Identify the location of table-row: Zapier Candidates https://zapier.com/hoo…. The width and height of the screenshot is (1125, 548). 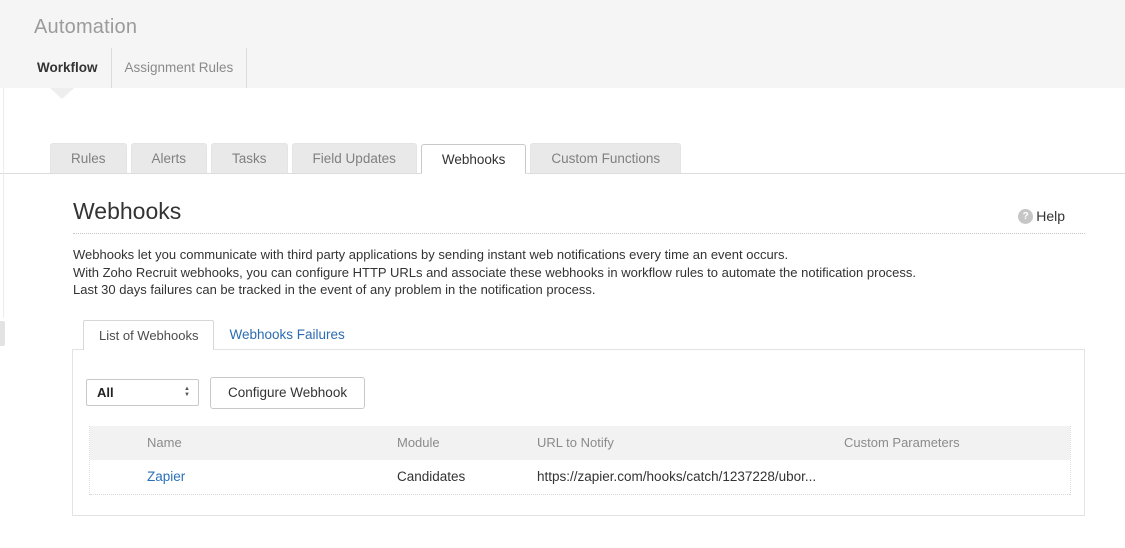
(580, 477).